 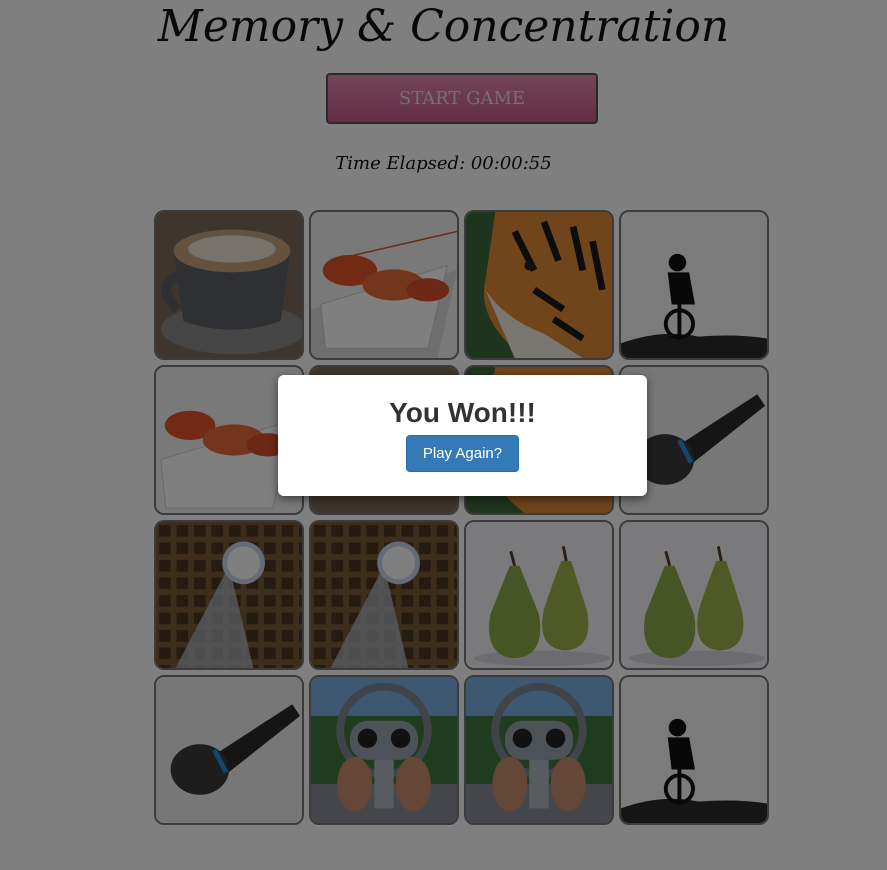 I want to click on win-modal: You Won!!! Play Again?, so click(x=462, y=435).